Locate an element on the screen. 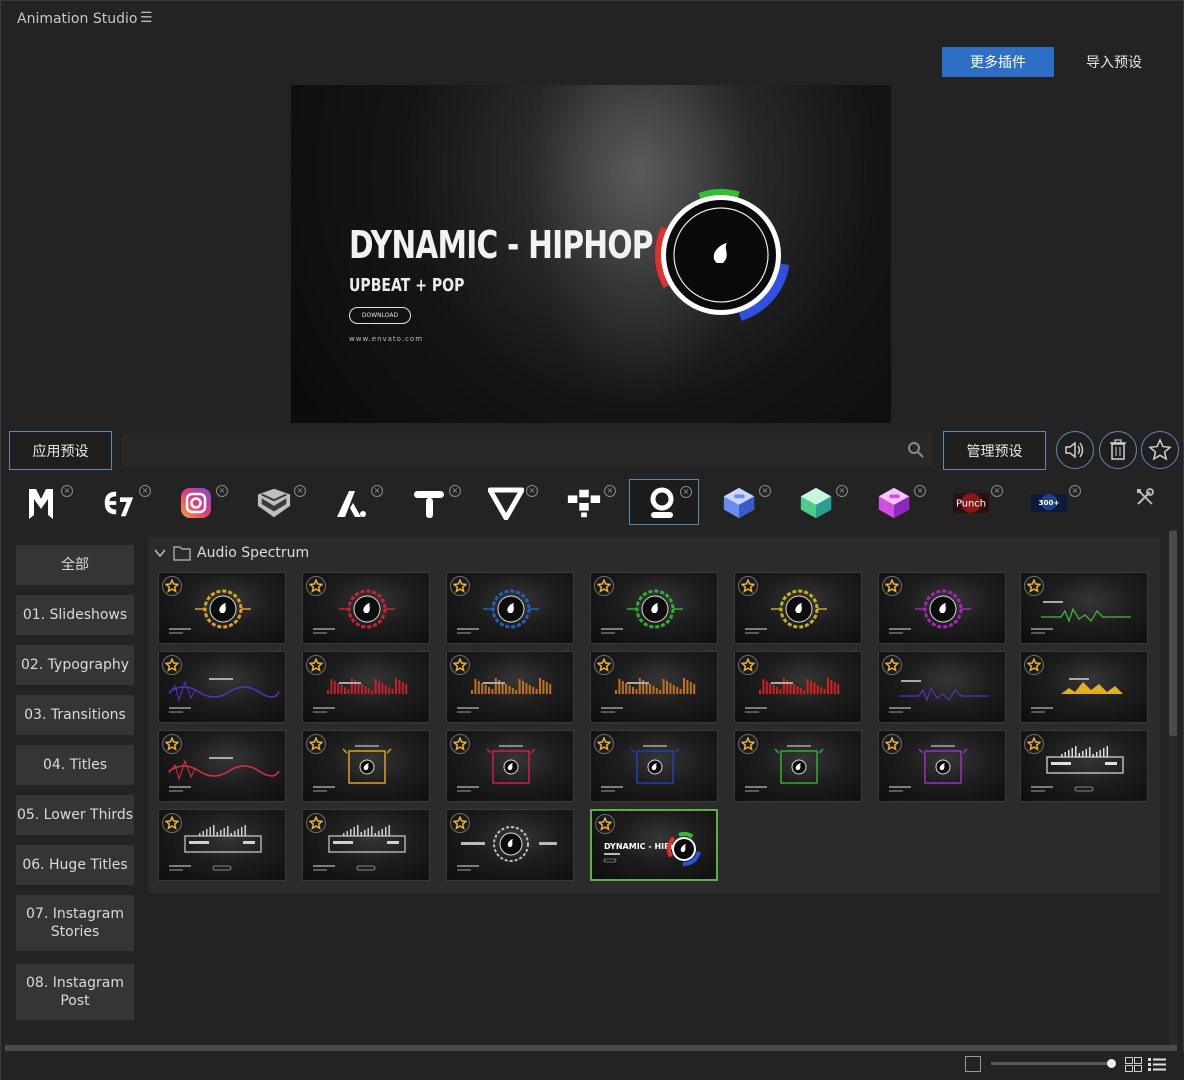 This screenshot has width=1184, height=1080. category-instagram-post: 08. Instagram Post is located at coordinates (75, 992).